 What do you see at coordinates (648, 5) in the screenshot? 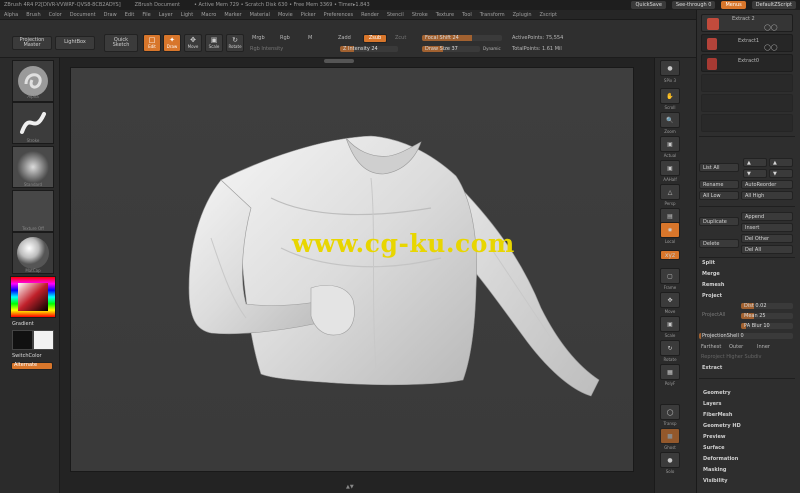
I see `quicksave-button: QuickSave` at bounding box center [648, 5].